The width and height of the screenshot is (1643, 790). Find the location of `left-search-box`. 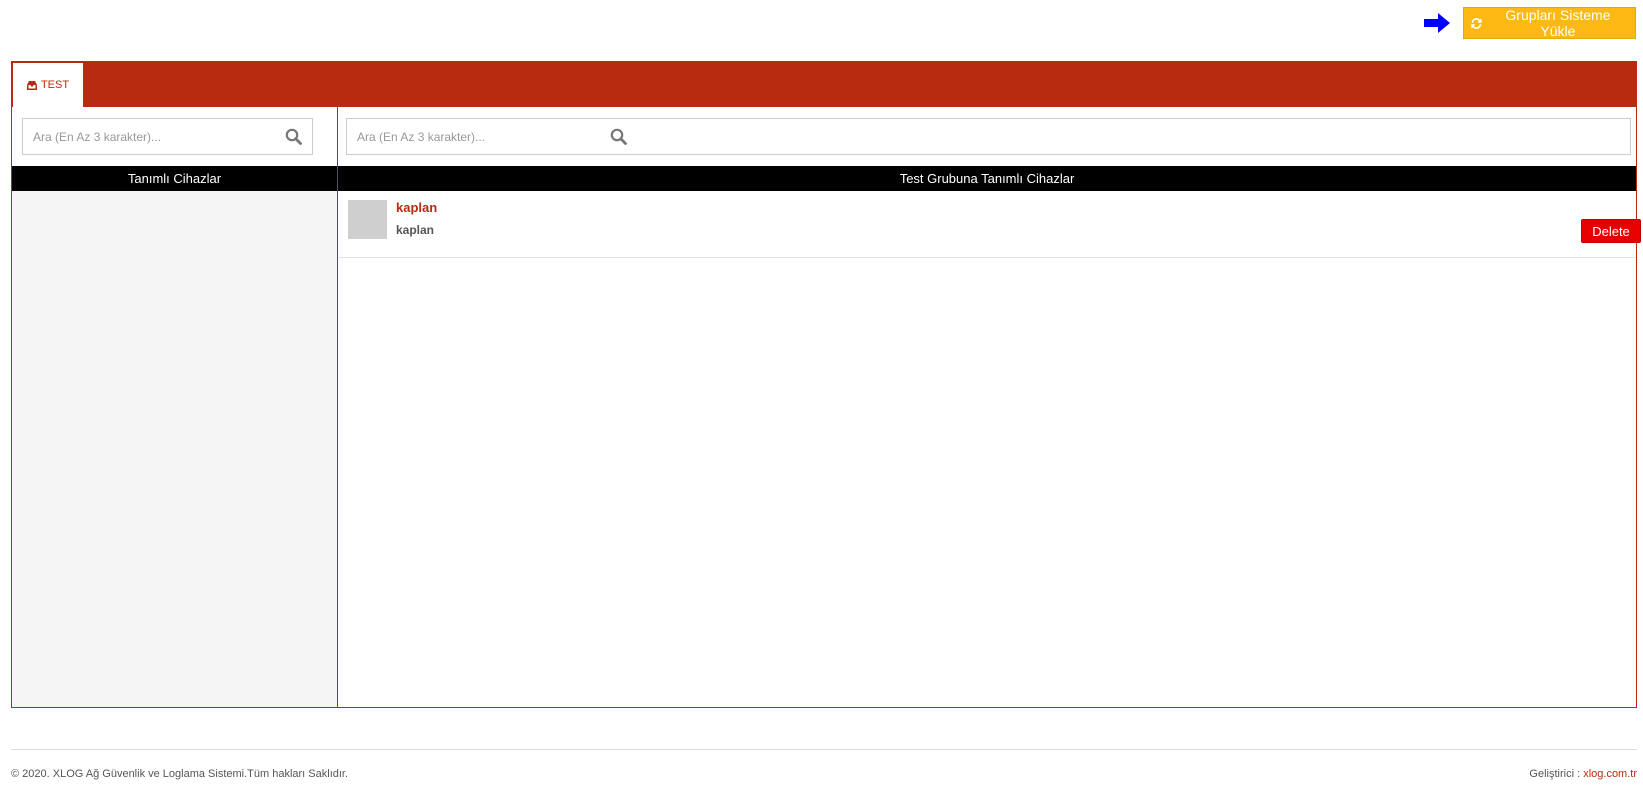

left-search-box is located at coordinates (167, 136).